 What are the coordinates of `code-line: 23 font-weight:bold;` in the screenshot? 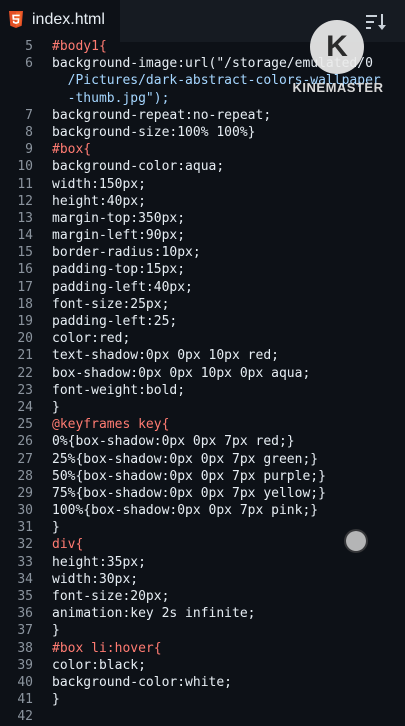 It's located at (202, 390).